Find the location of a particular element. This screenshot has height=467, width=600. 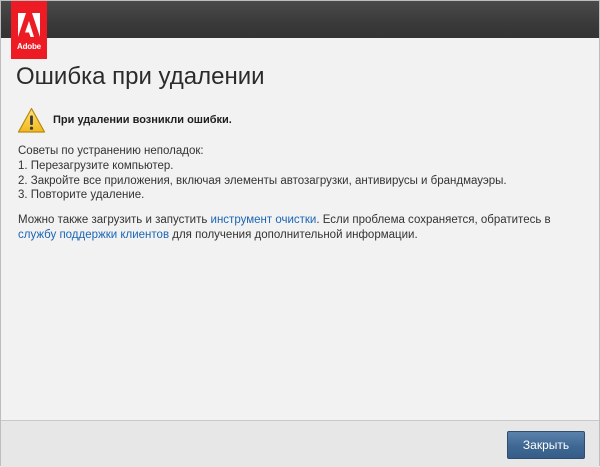

footer-bar: Закрыть is located at coordinates (300, 443).